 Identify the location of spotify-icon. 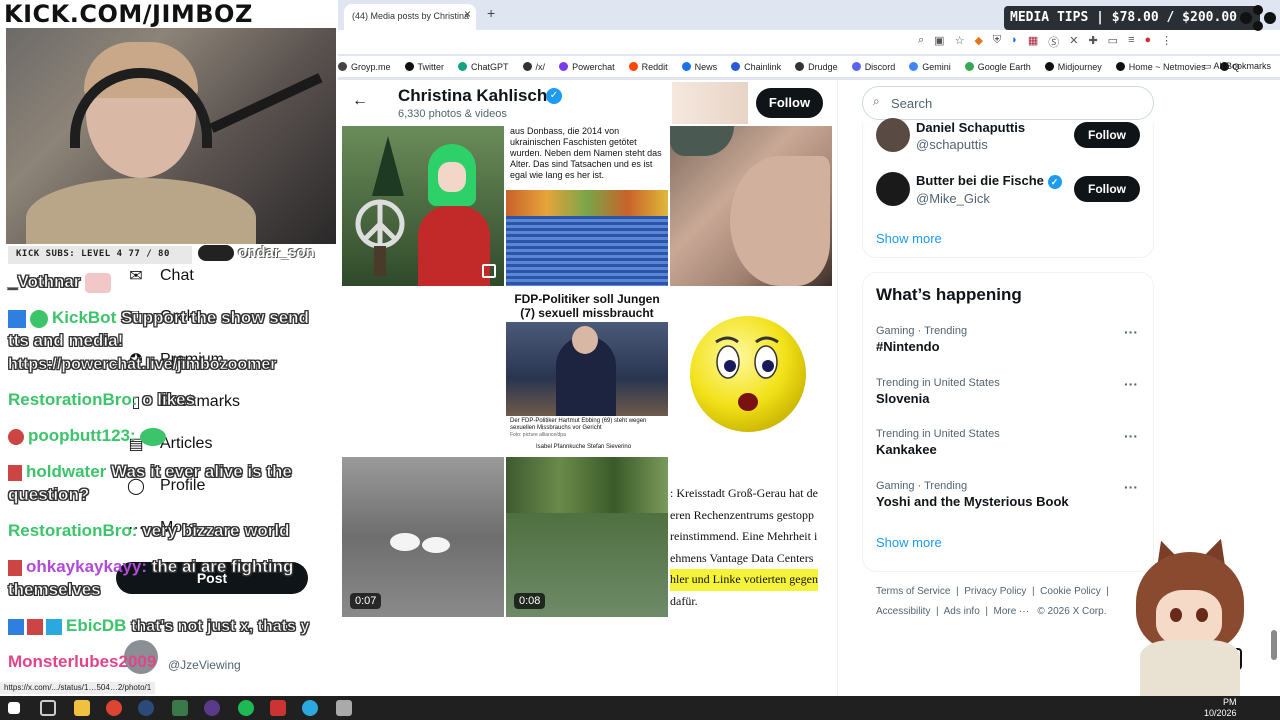
(246, 708).